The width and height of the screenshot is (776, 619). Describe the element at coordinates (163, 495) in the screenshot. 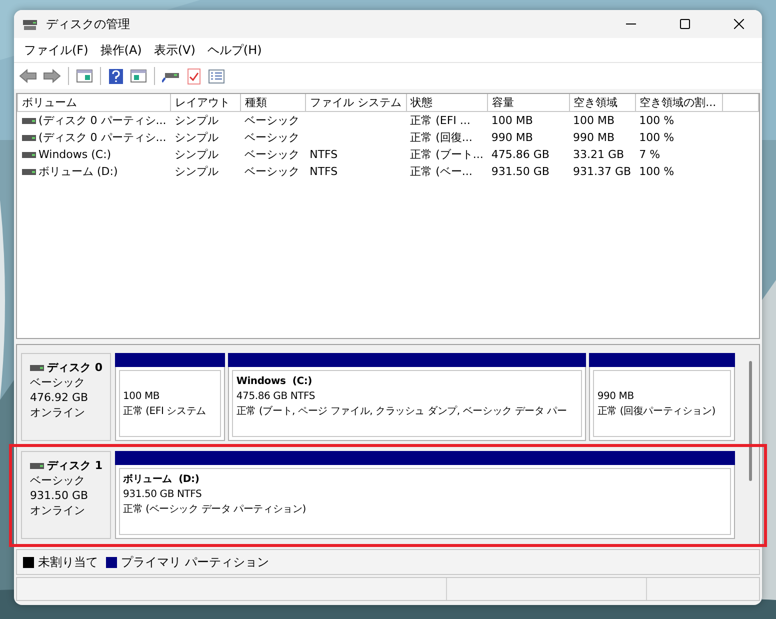

I see `partition-size: 931.50 GB NTFS` at that location.